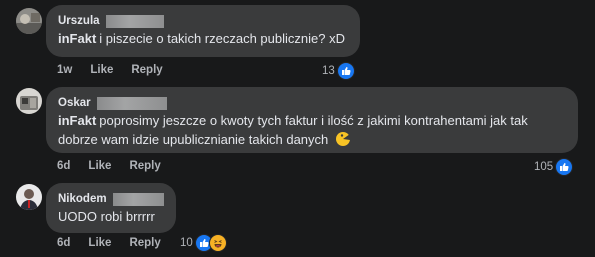 This screenshot has width=595, height=257. What do you see at coordinates (343, 141) in the screenshot?
I see `pacman-emoji` at bounding box center [343, 141].